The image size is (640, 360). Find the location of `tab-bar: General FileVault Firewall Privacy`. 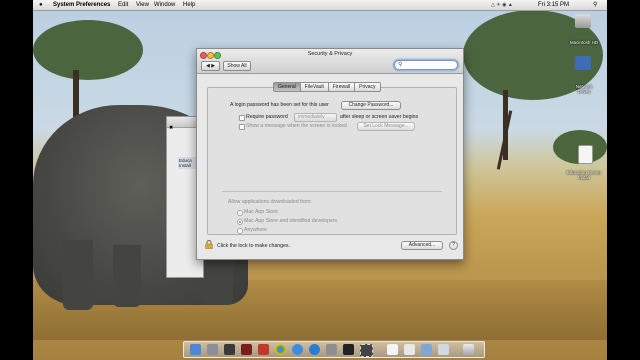

tab-bar: General FileVault Firewall Privacy is located at coordinates (327, 87).